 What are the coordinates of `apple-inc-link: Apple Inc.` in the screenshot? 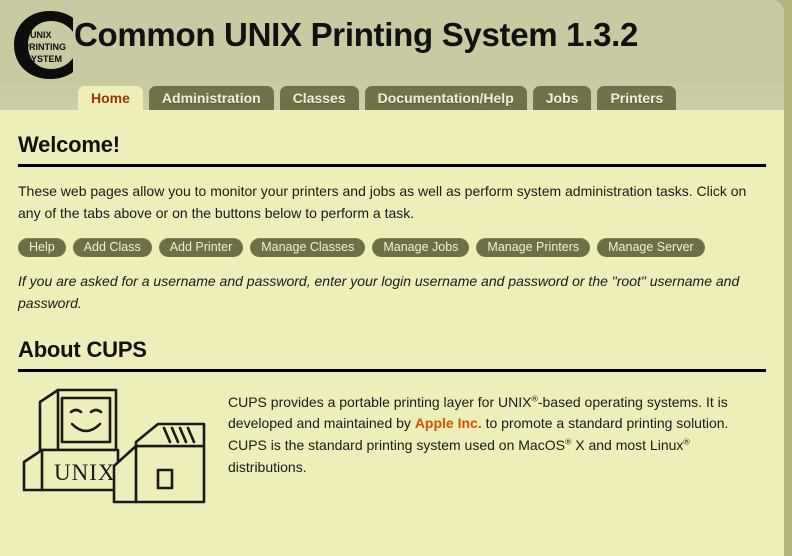 It's located at (448, 423).